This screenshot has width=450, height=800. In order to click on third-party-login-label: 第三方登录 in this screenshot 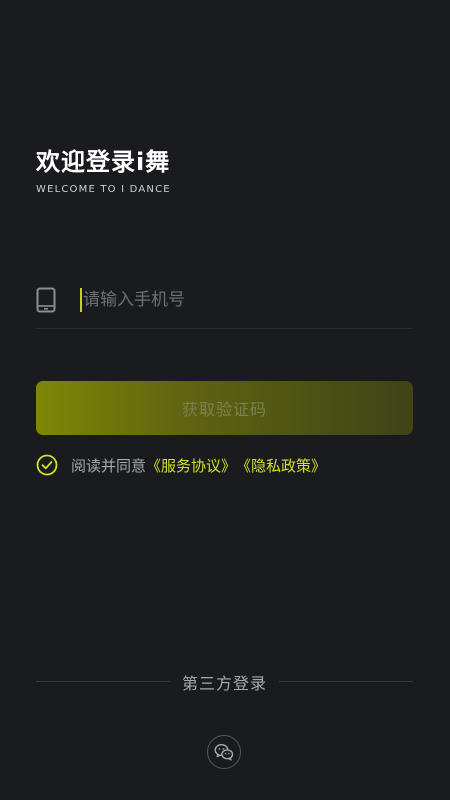, I will do `click(224, 683)`.